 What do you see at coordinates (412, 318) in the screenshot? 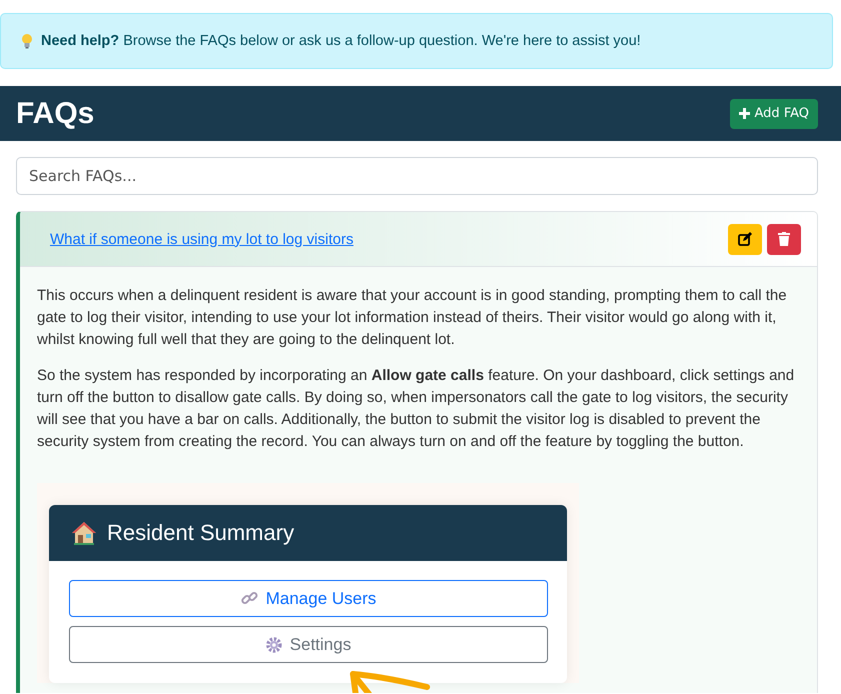
I see `answer-paragraph: This occurs when a delinquent resident is aware that your account is in good standing, prompting them to call the gate to log their visitor, intending to use your lot information instead of theirs. Their visitor would go along with it, whilst knowing full well that they are going to the delinquent lot.` at bounding box center [412, 318].